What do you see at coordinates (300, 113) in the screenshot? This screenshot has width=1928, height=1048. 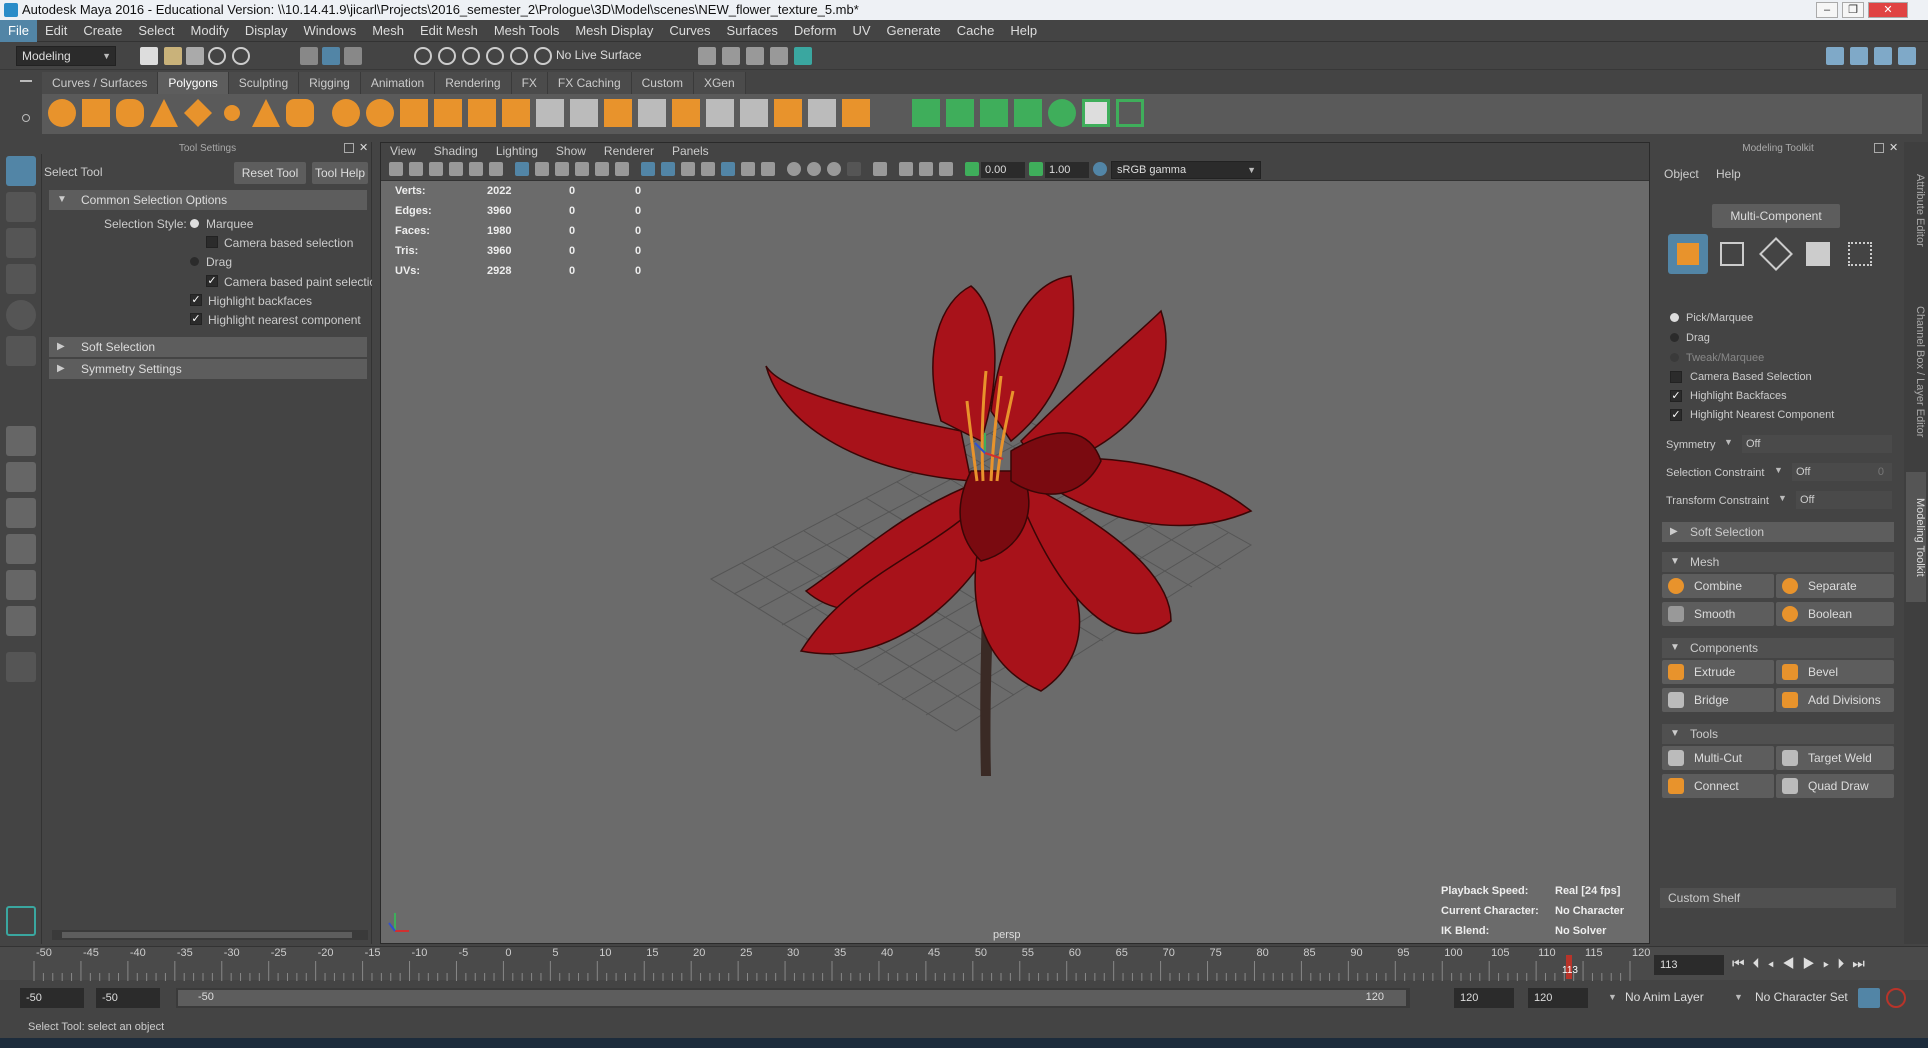 I see `poly-pipe-icon` at bounding box center [300, 113].